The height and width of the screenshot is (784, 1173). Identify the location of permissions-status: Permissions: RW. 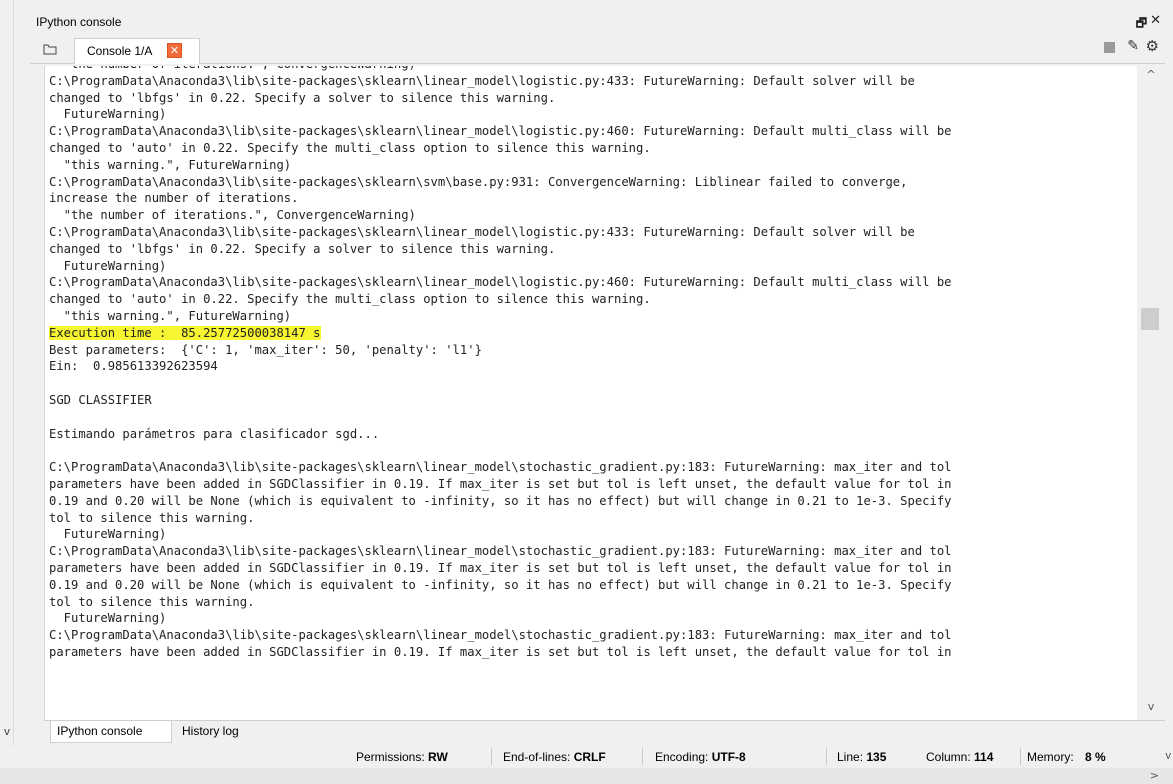
(402, 757).